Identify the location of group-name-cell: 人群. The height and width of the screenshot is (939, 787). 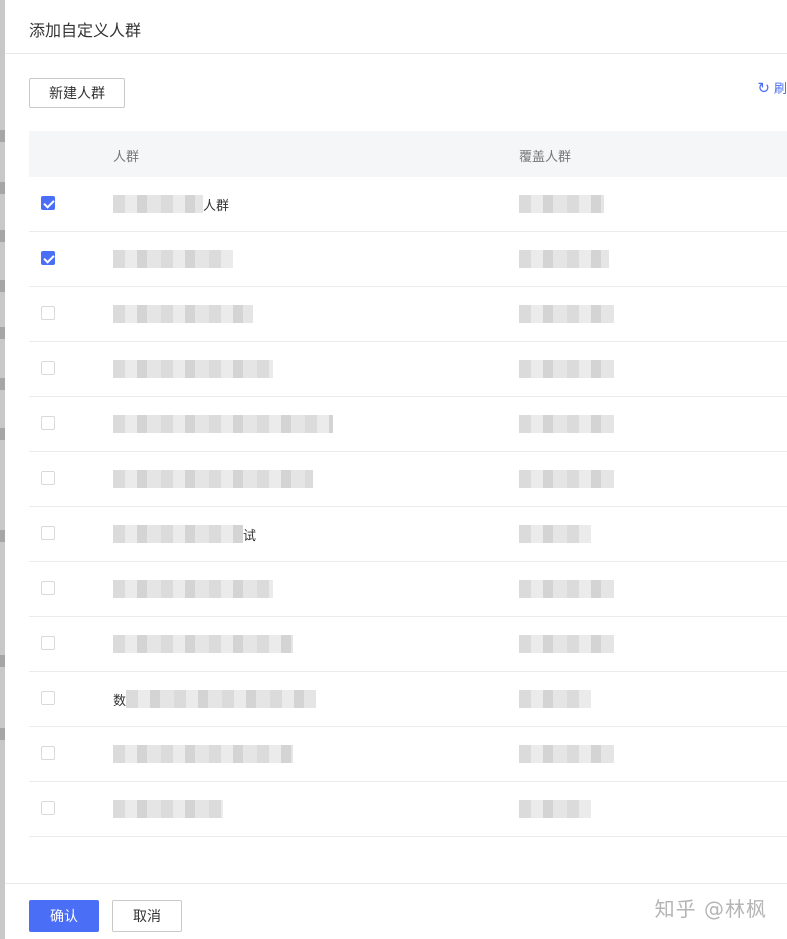
(171, 204).